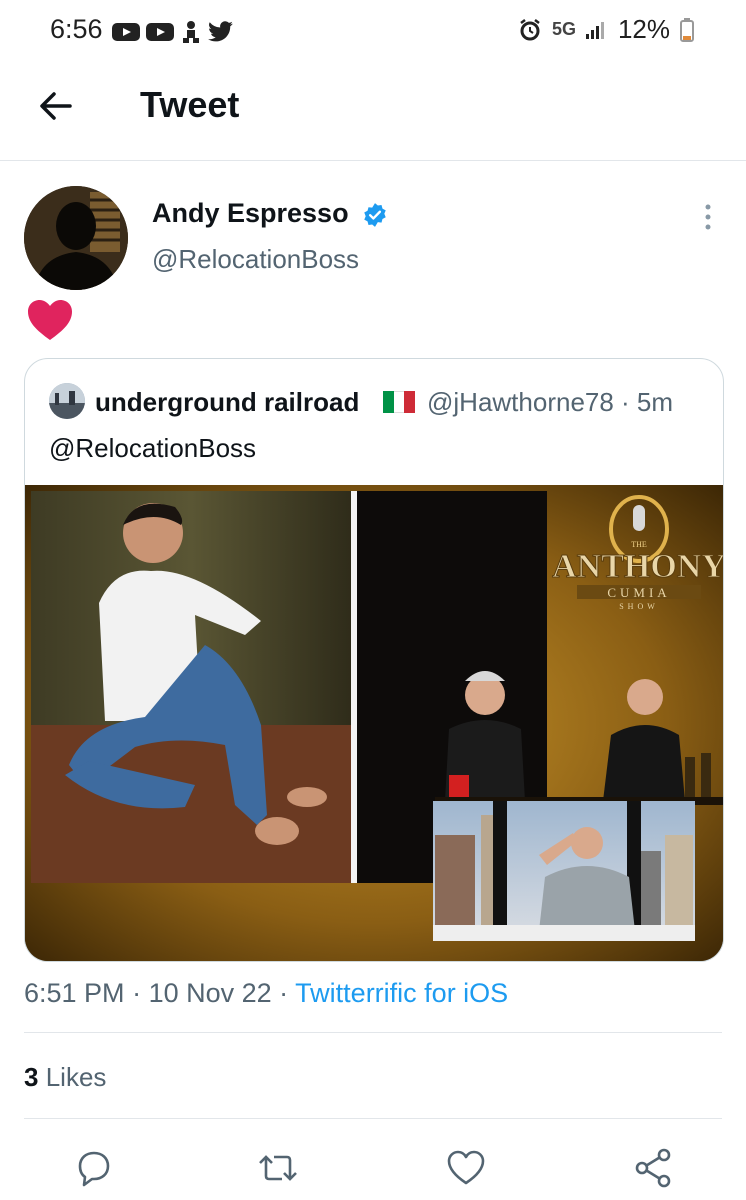 Image resolution: width=746 pixels, height=1200 pixels. What do you see at coordinates (373, 1118) in the screenshot?
I see `stats-divider-bottom` at bounding box center [373, 1118].